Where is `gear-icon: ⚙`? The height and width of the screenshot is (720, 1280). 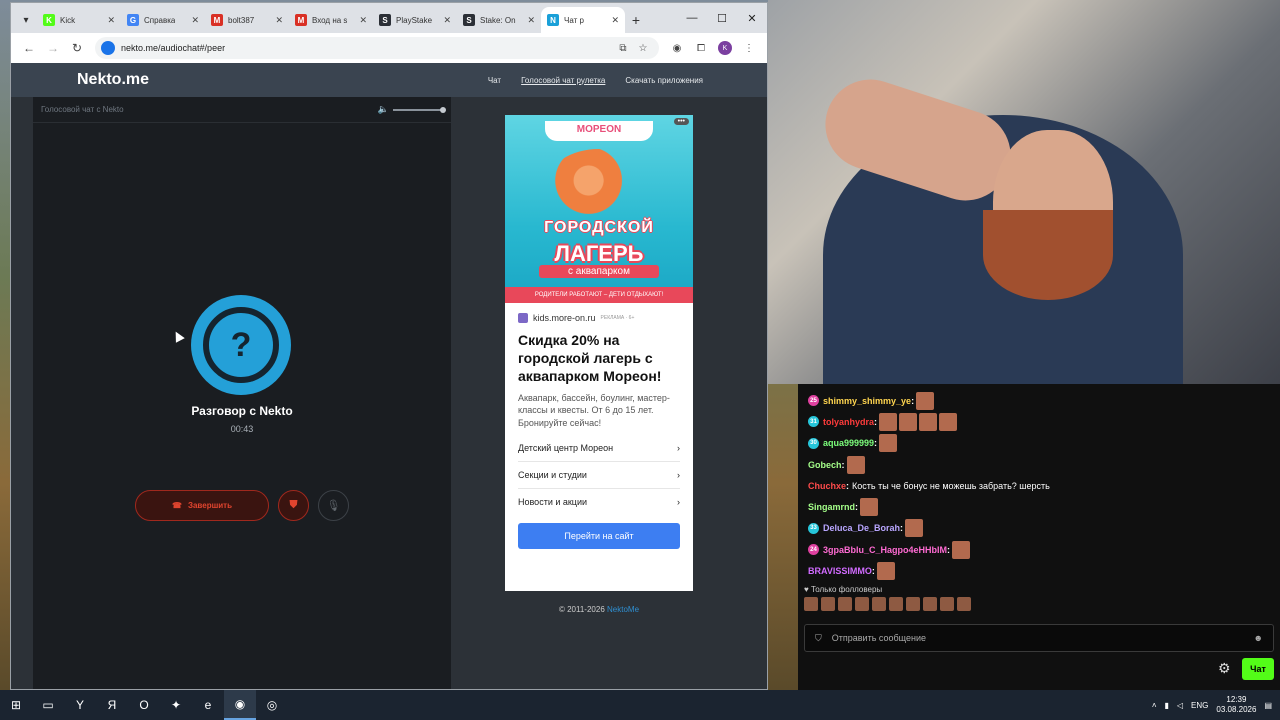
gear-icon: ⚙ is located at coordinates (1227, 669).